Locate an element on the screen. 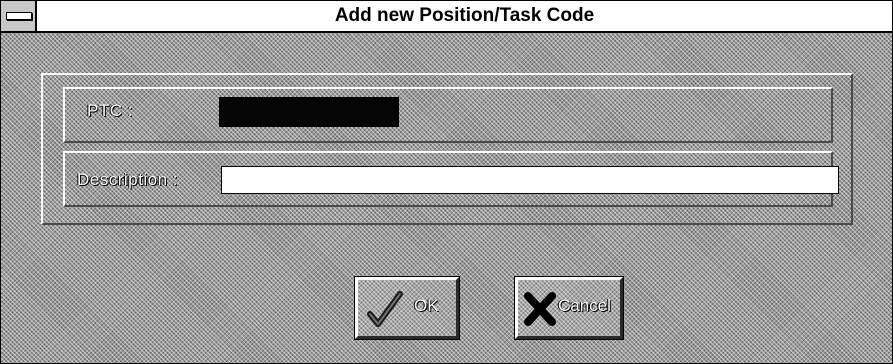 Image resolution: width=893 pixels, height=364 pixels. ptc-input is located at coordinates (309, 112).